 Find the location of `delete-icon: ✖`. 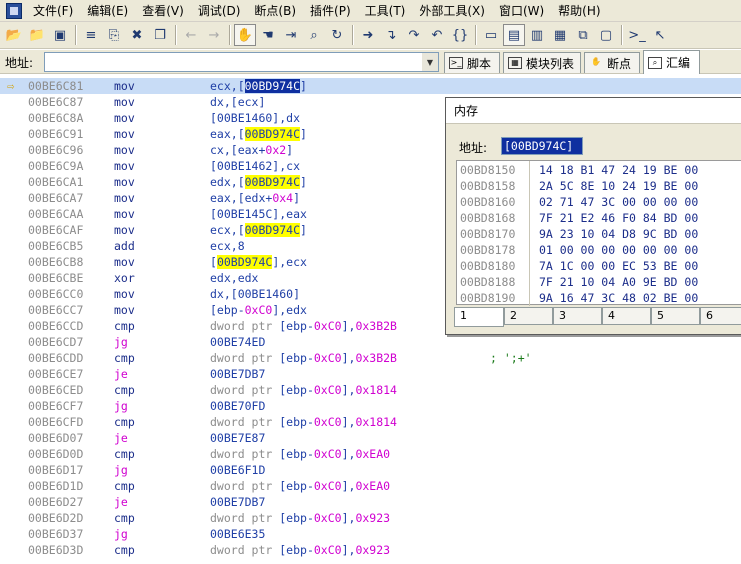

delete-icon: ✖ is located at coordinates (137, 35).